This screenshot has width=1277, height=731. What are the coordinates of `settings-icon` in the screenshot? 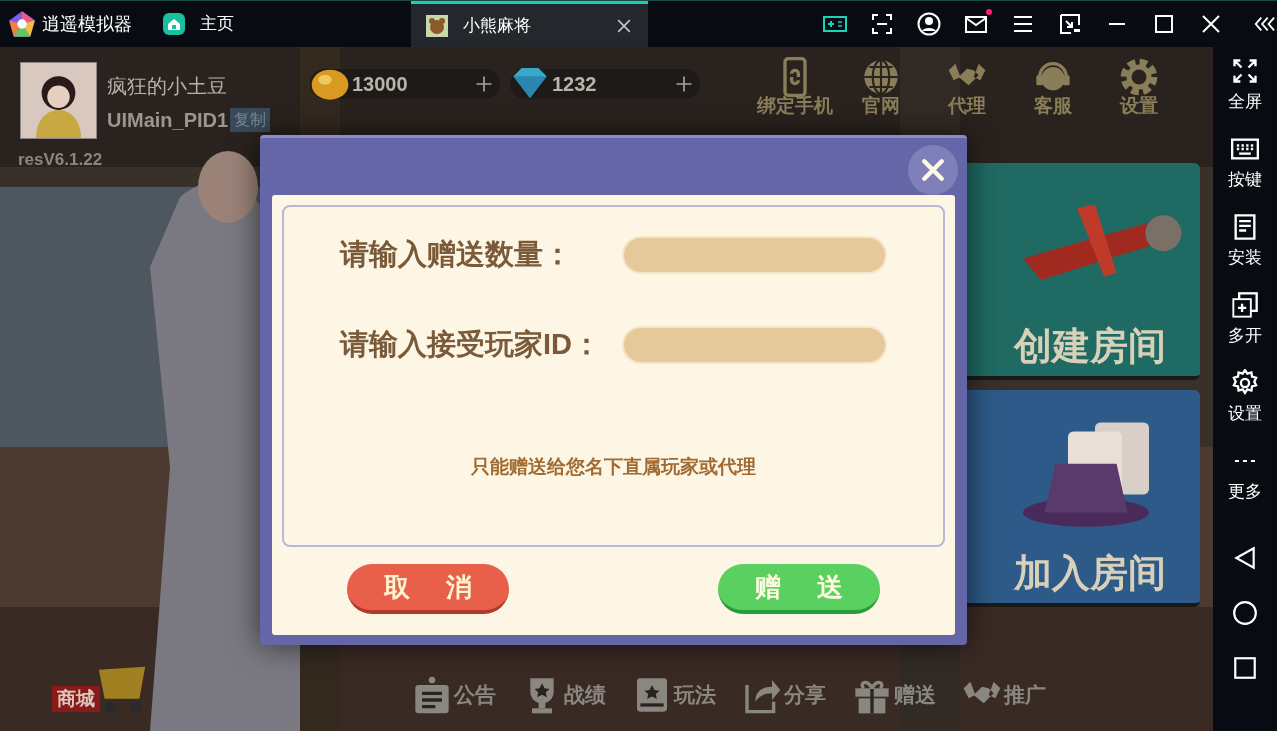 It's located at (1245, 383).